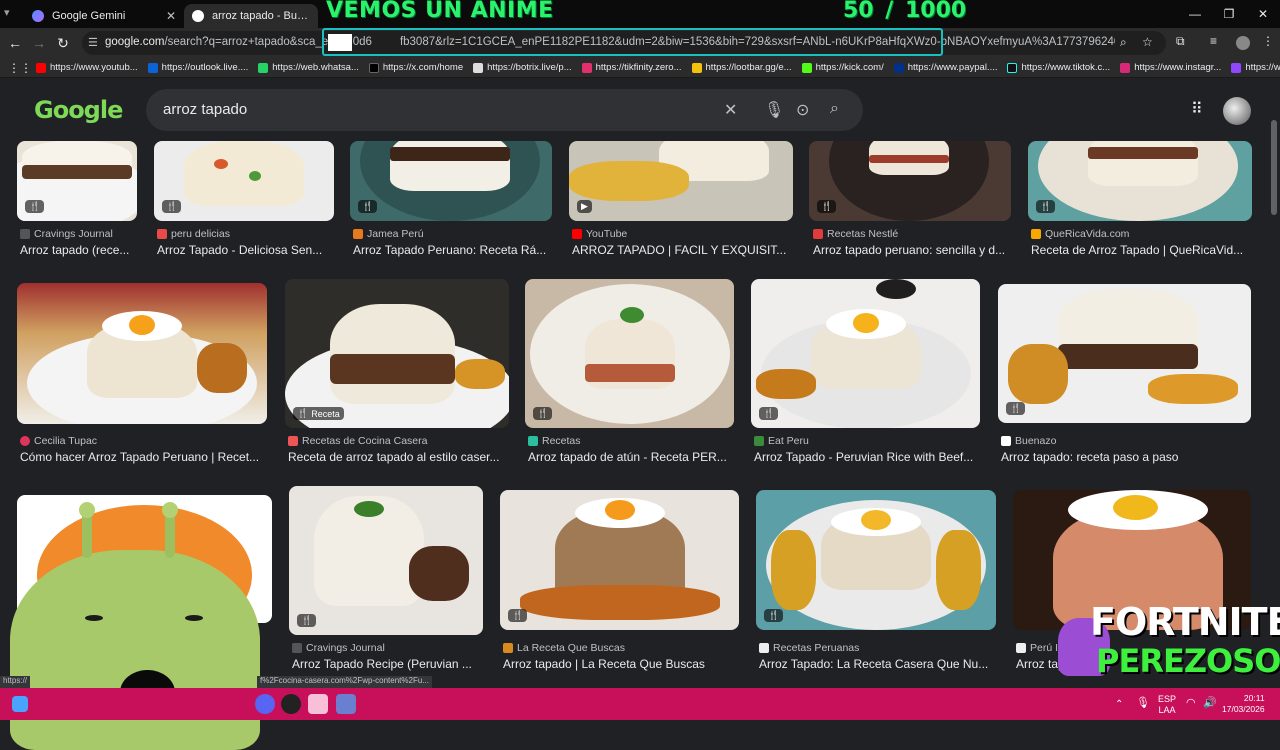  What do you see at coordinates (1180, 41) in the screenshot?
I see `extensions-icon: ⧉` at bounding box center [1180, 41].